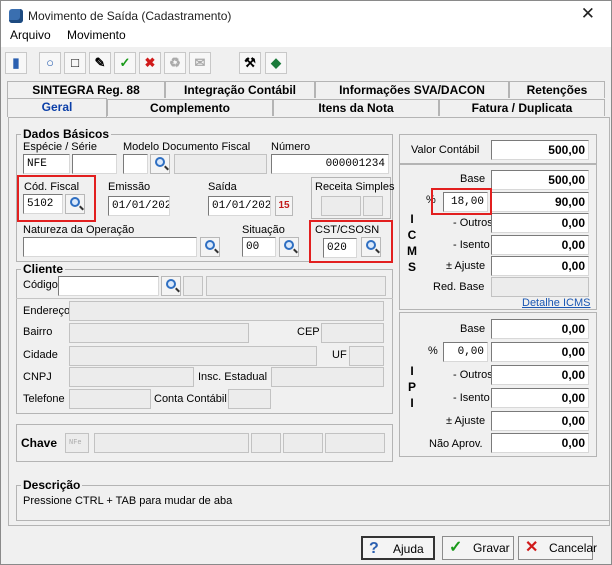 The width and height of the screenshot is (612, 565). What do you see at coordinates (540, 375) in the screenshot?
I see `ipi-outros-input: 0,00` at bounding box center [540, 375].